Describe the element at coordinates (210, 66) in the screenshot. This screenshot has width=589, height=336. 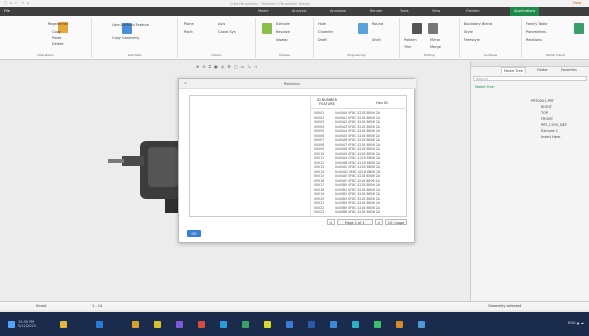
I see `refit-icon: ⌗` at that location.